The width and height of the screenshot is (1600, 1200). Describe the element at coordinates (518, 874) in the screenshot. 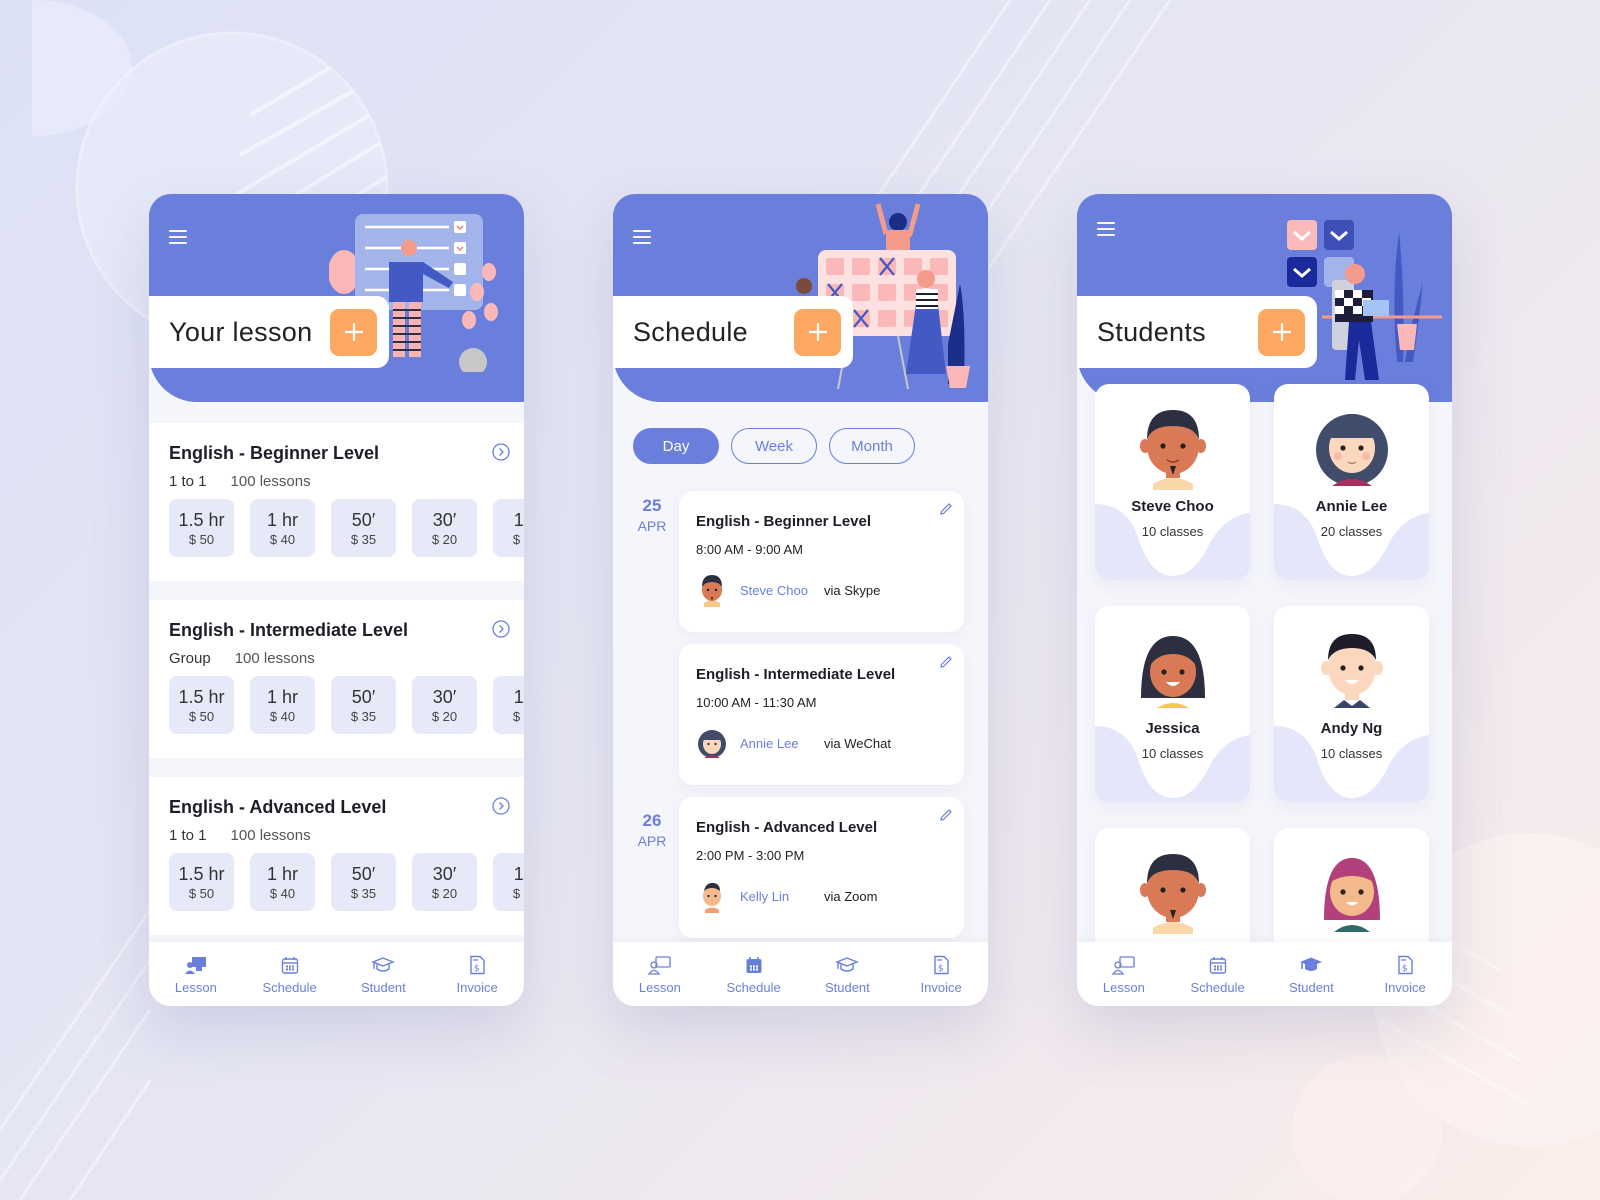

I see `duration-label: 15′` at that location.